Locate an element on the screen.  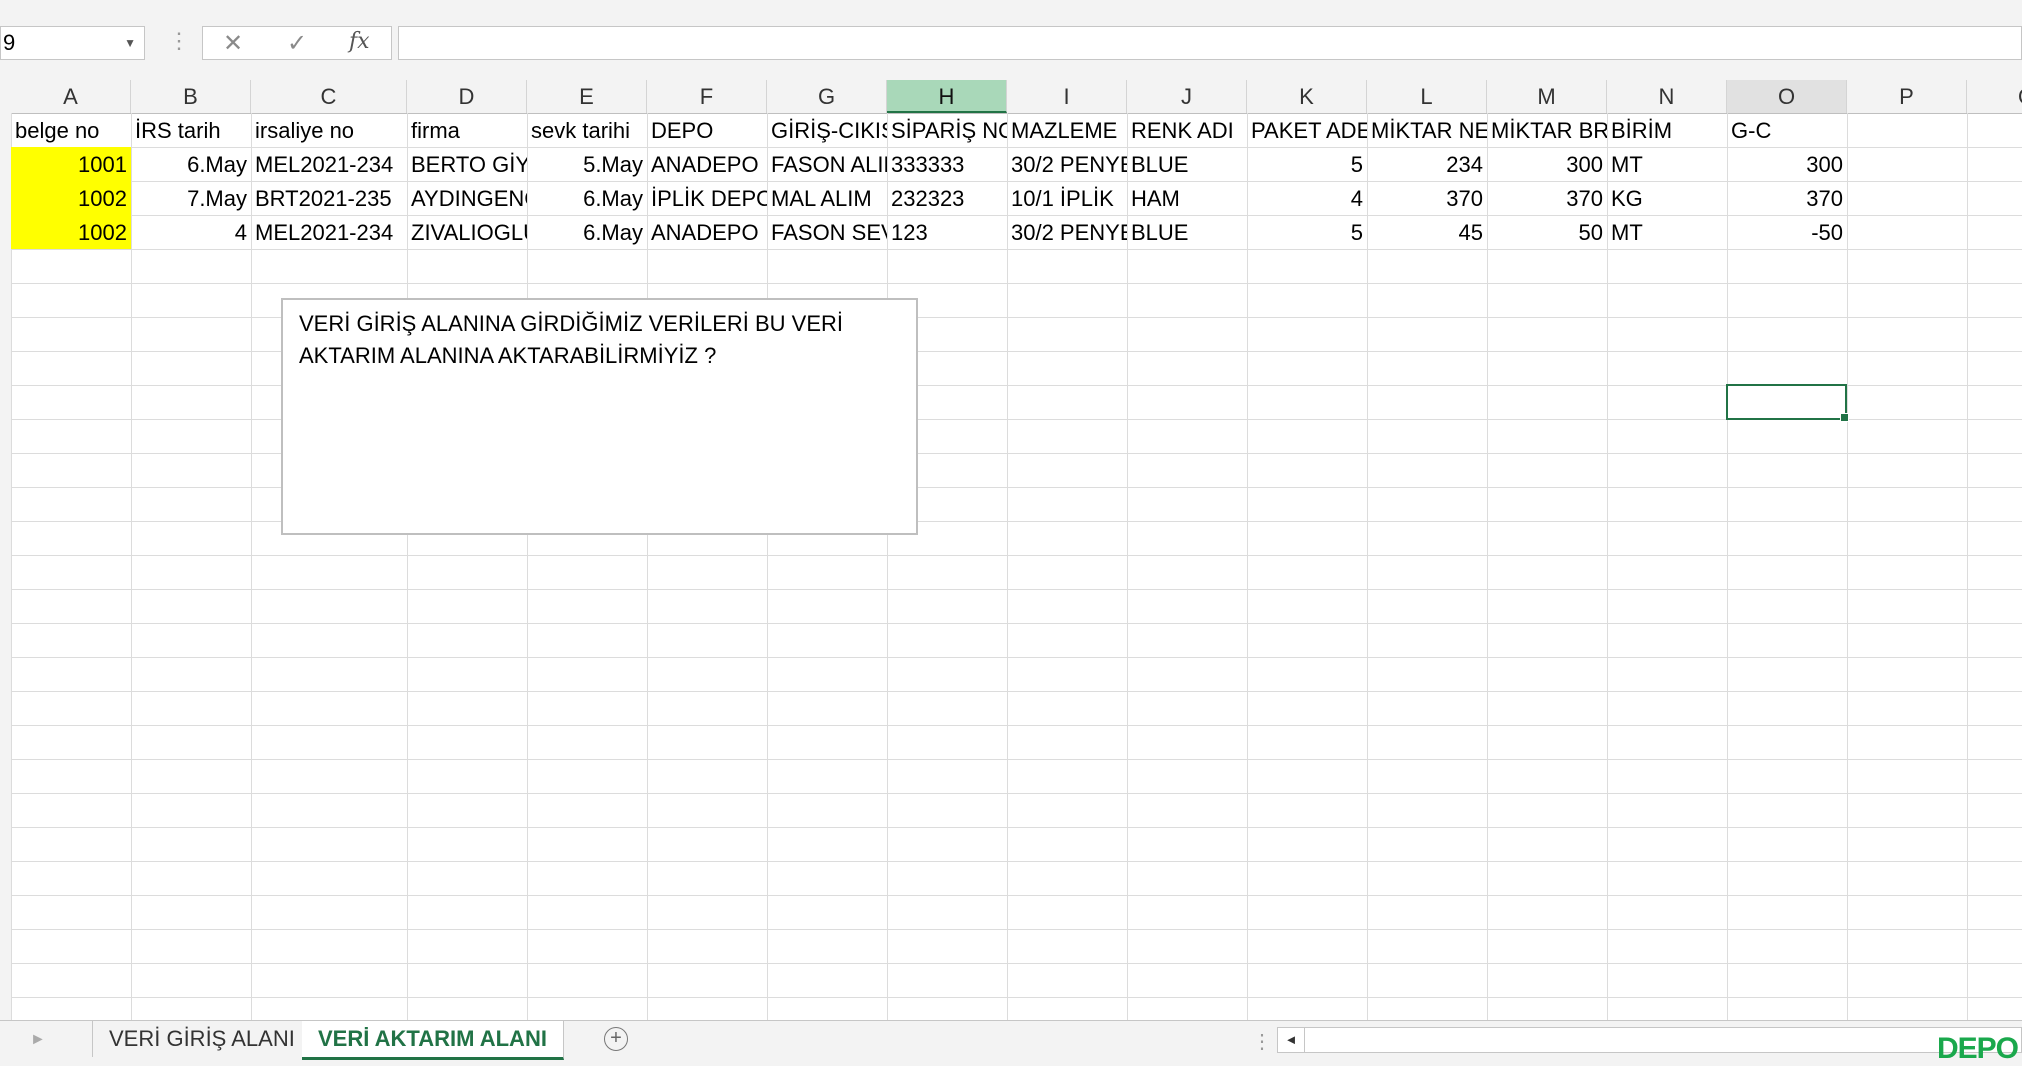
data-cell-n3: KG is located at coordinates (1667, 198).